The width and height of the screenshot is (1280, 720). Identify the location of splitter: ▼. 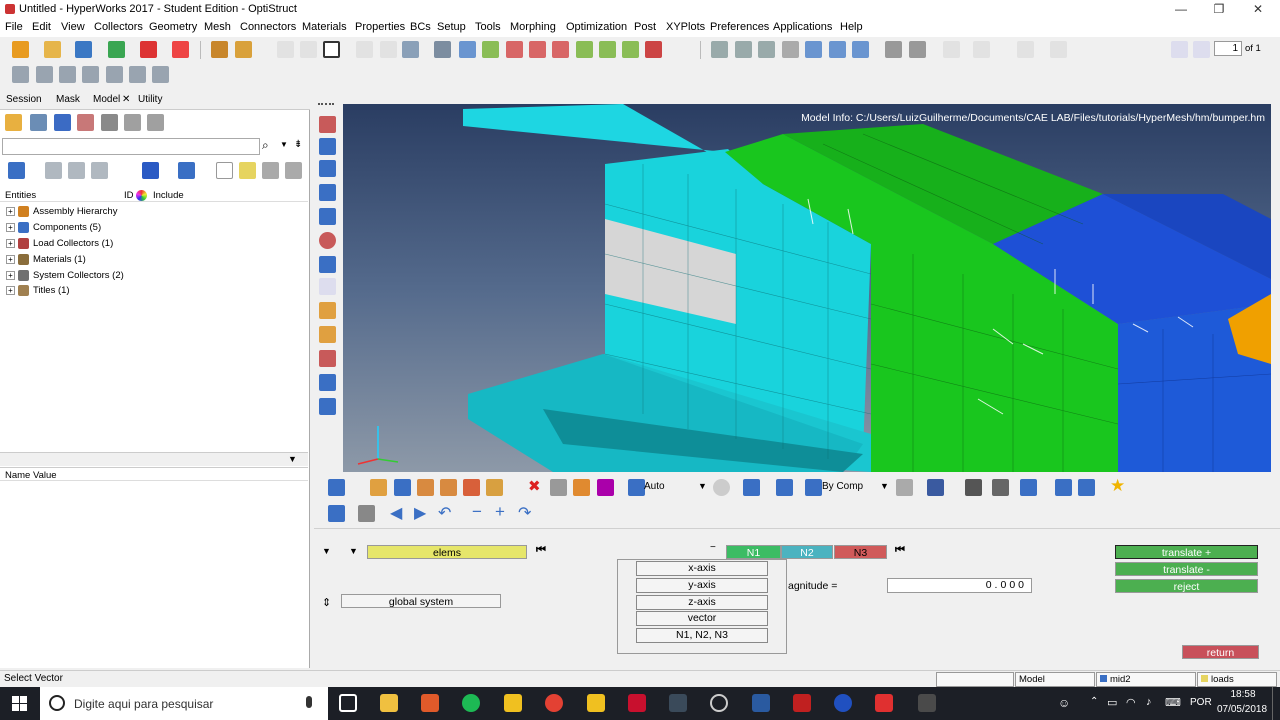
(154, 459).